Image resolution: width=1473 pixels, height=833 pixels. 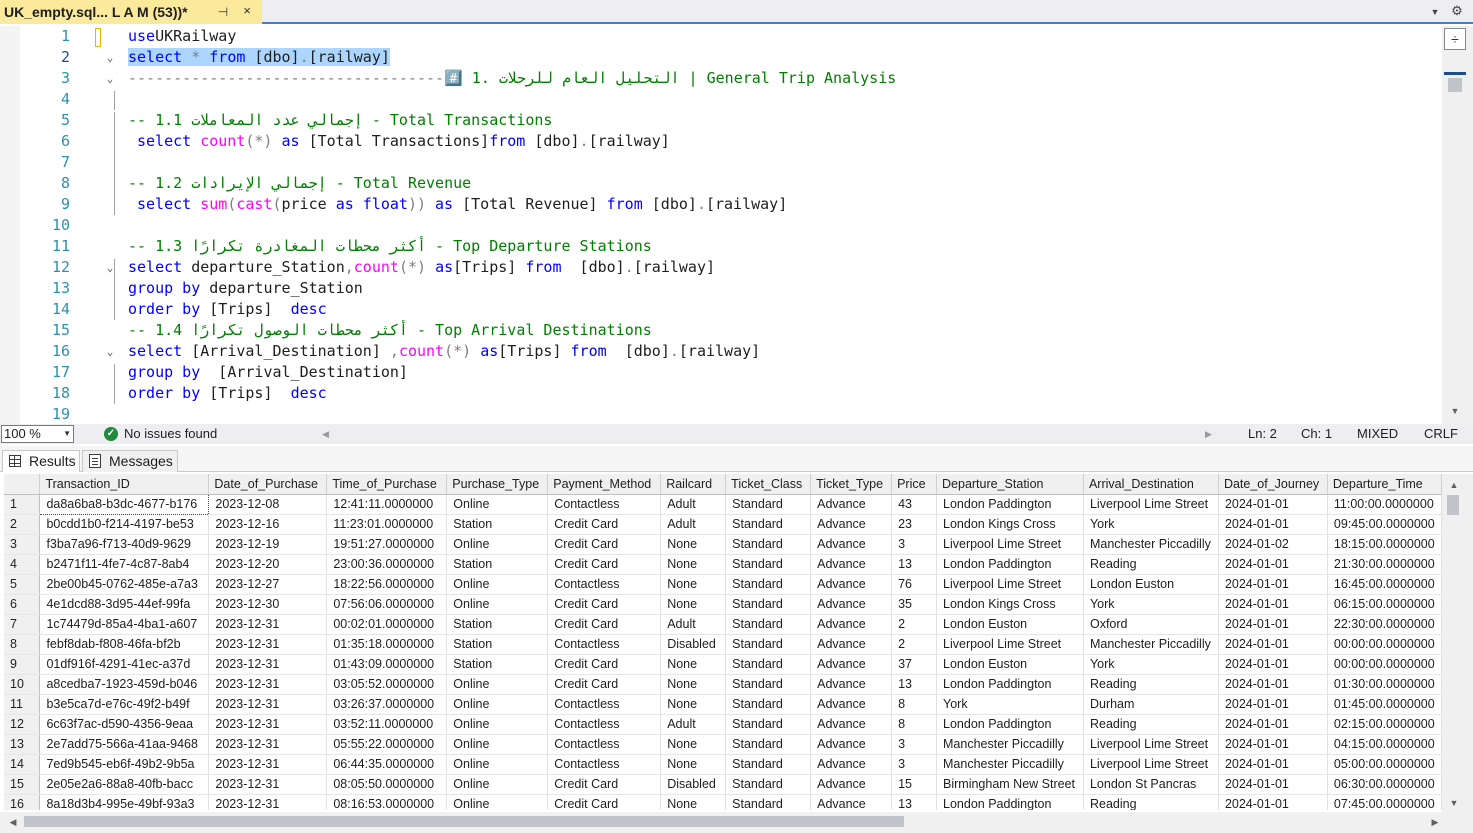 What do you see at coordinates (914, 524) in the screenshot?
I see `table-cell: 23` at bounding box center [914, 524].